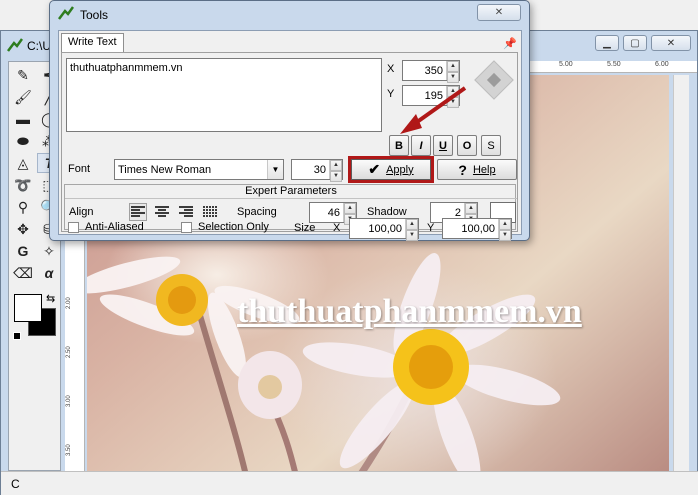 Image resolution: width=698 pixels, height=495 pixels. What do you see at coordinates (671, 43) in the screenshot?
I see `close-button: ✕` at bounding box center [671, 43].